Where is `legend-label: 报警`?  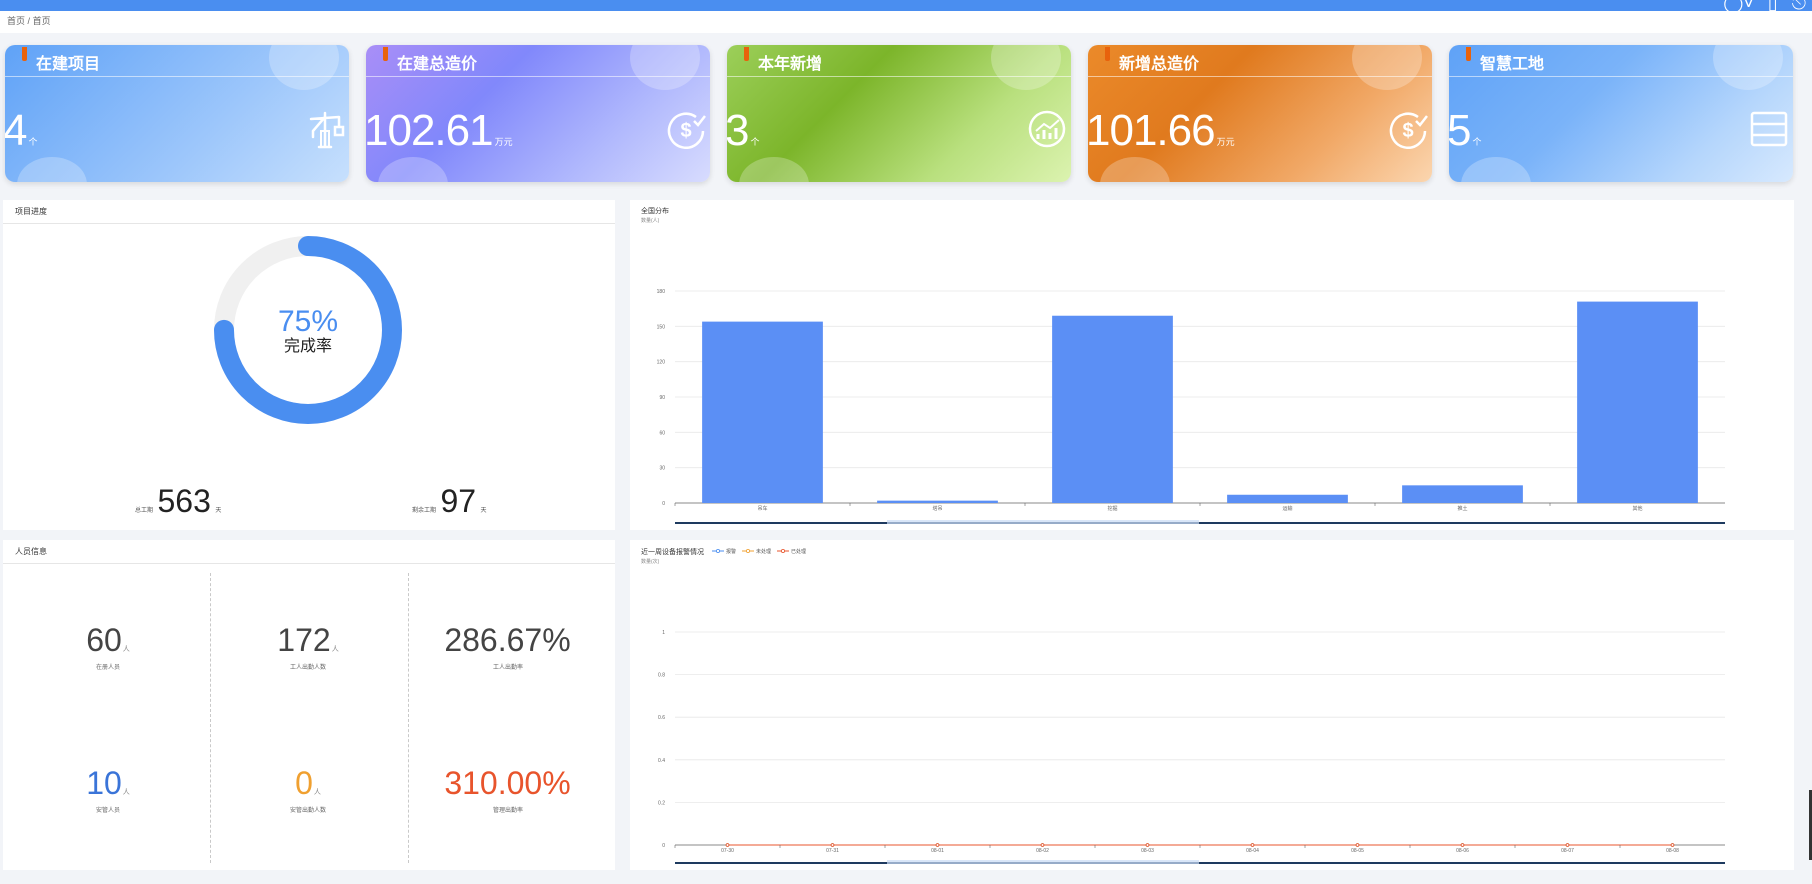 legend-label: 报警 is located at coordinates (731, 551).